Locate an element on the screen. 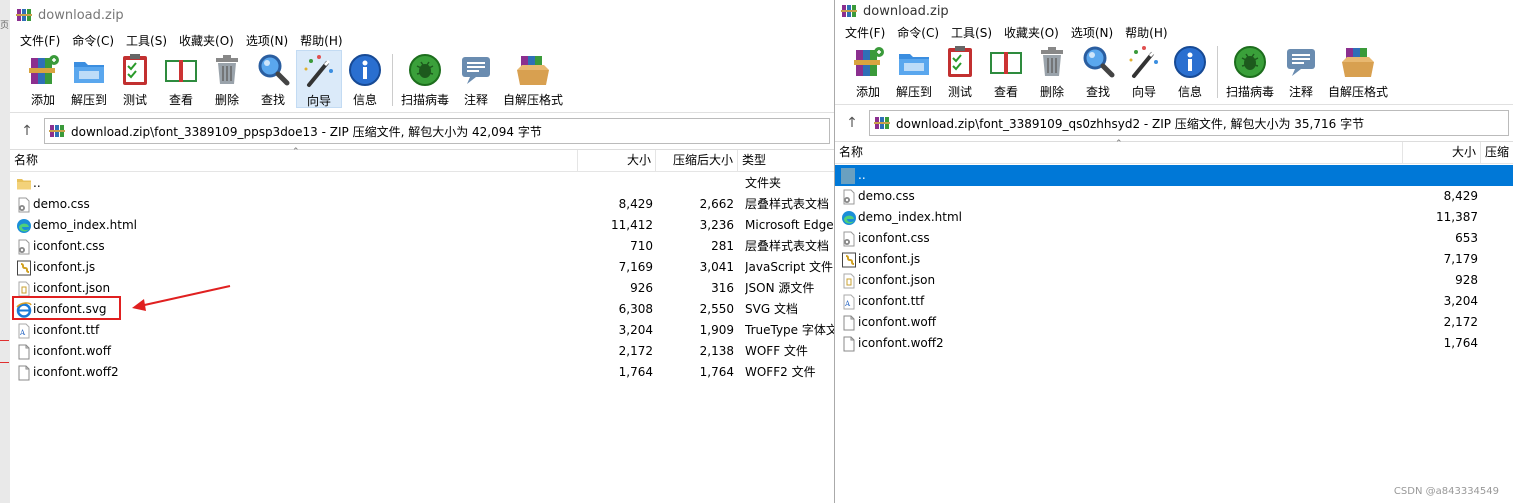  file-row: iconfont.js 7,179 is located at coordinates (1174, 259).